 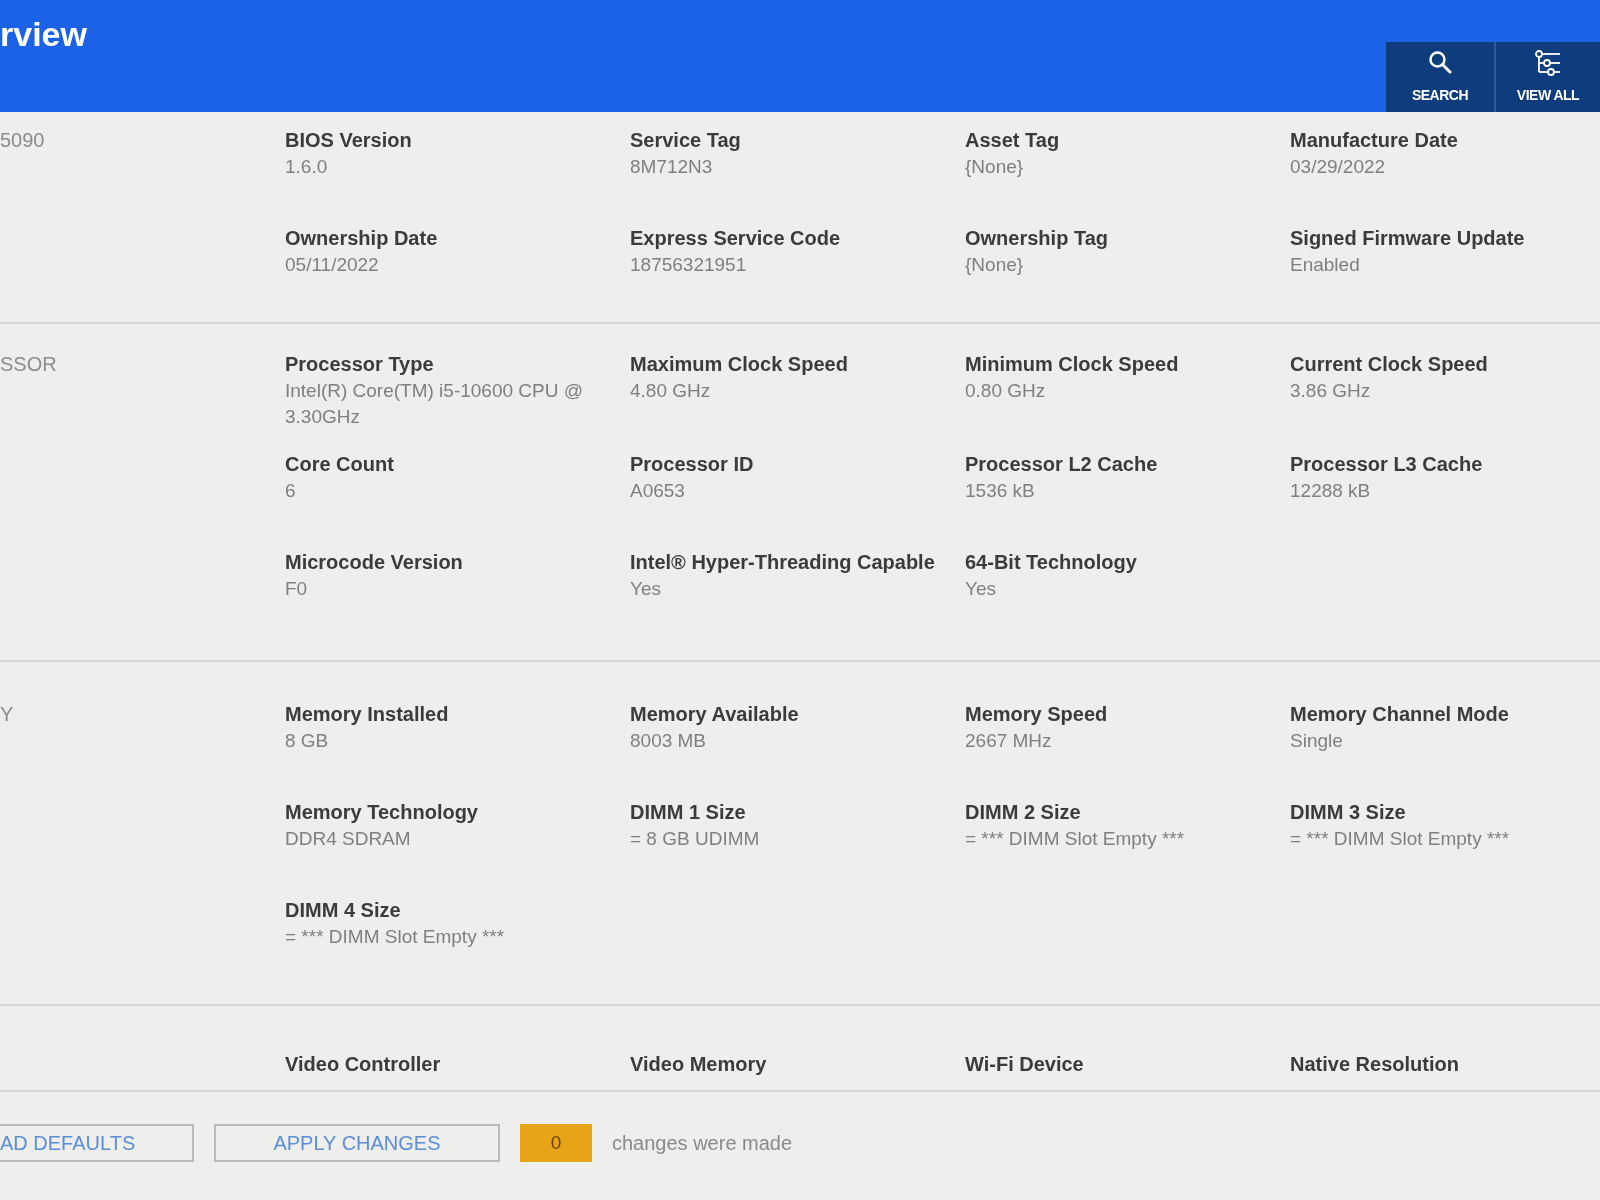 What do you see at coordinates (671, 167) in the screenshot?
I see `field-value: 8M712N3` at bounding box center [671, 167].